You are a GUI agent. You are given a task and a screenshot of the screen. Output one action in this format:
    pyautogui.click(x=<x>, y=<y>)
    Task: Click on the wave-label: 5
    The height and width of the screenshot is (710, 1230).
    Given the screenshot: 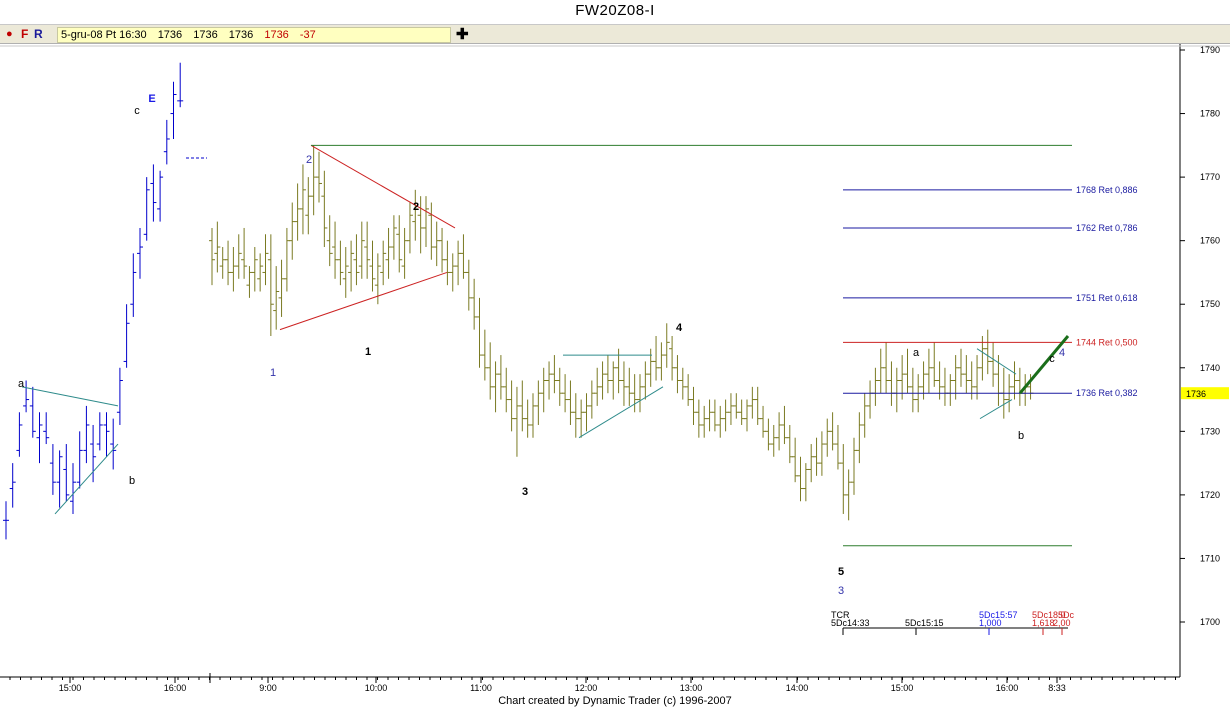 What is the action you would take?
    pyautogui.click(x=841, y=572)
    